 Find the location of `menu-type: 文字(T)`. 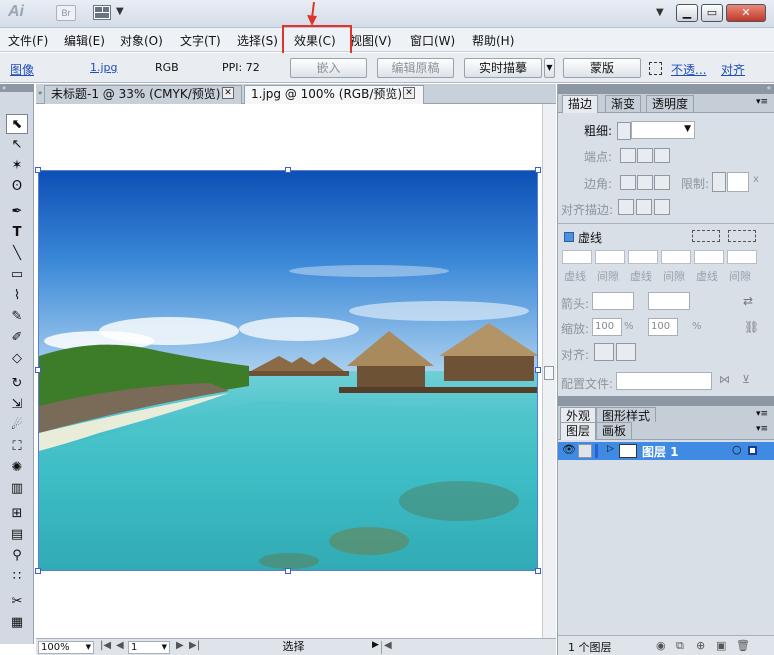

menu-type: 文字(T) is located at coordinates (200, 40).